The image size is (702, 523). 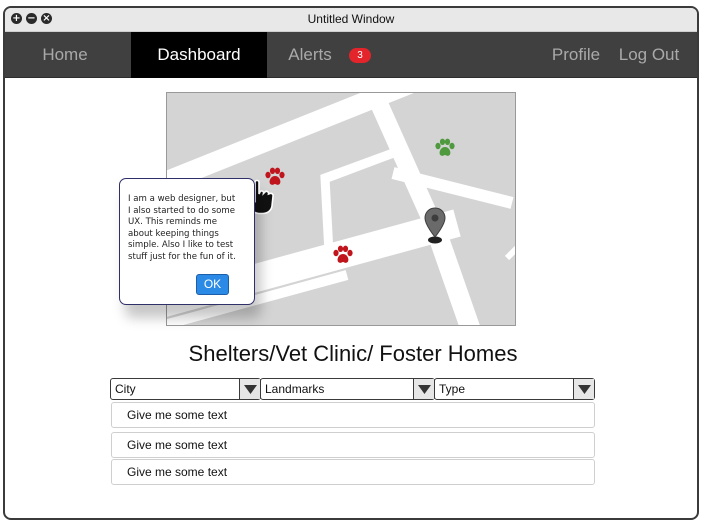 What do you see at coordinates (65, 55) in the screenshot?
I see `nav-home: Home` at bounding box center [65, 55].